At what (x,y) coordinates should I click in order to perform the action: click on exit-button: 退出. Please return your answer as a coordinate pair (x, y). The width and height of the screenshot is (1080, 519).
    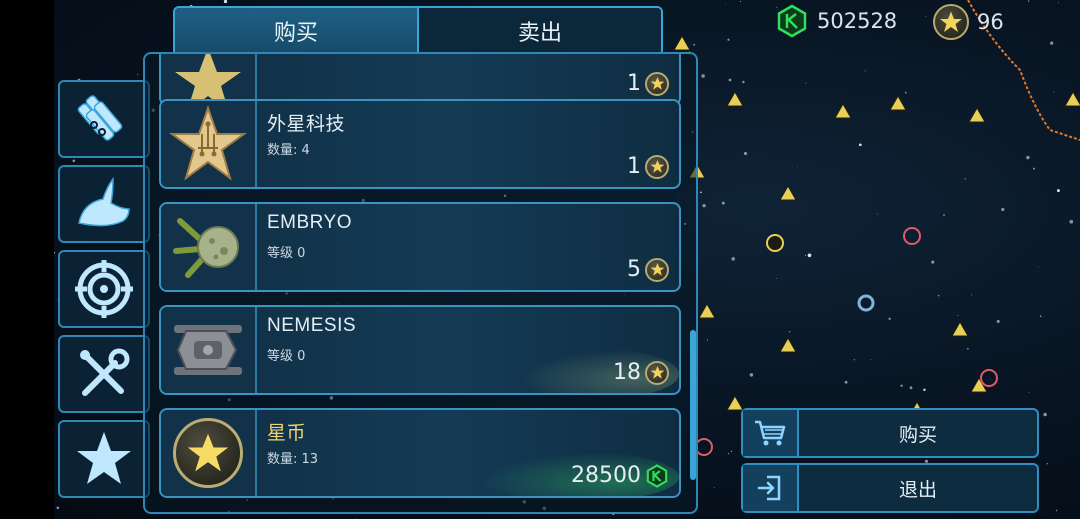
    Looking at the image, I should click on (890, 488).